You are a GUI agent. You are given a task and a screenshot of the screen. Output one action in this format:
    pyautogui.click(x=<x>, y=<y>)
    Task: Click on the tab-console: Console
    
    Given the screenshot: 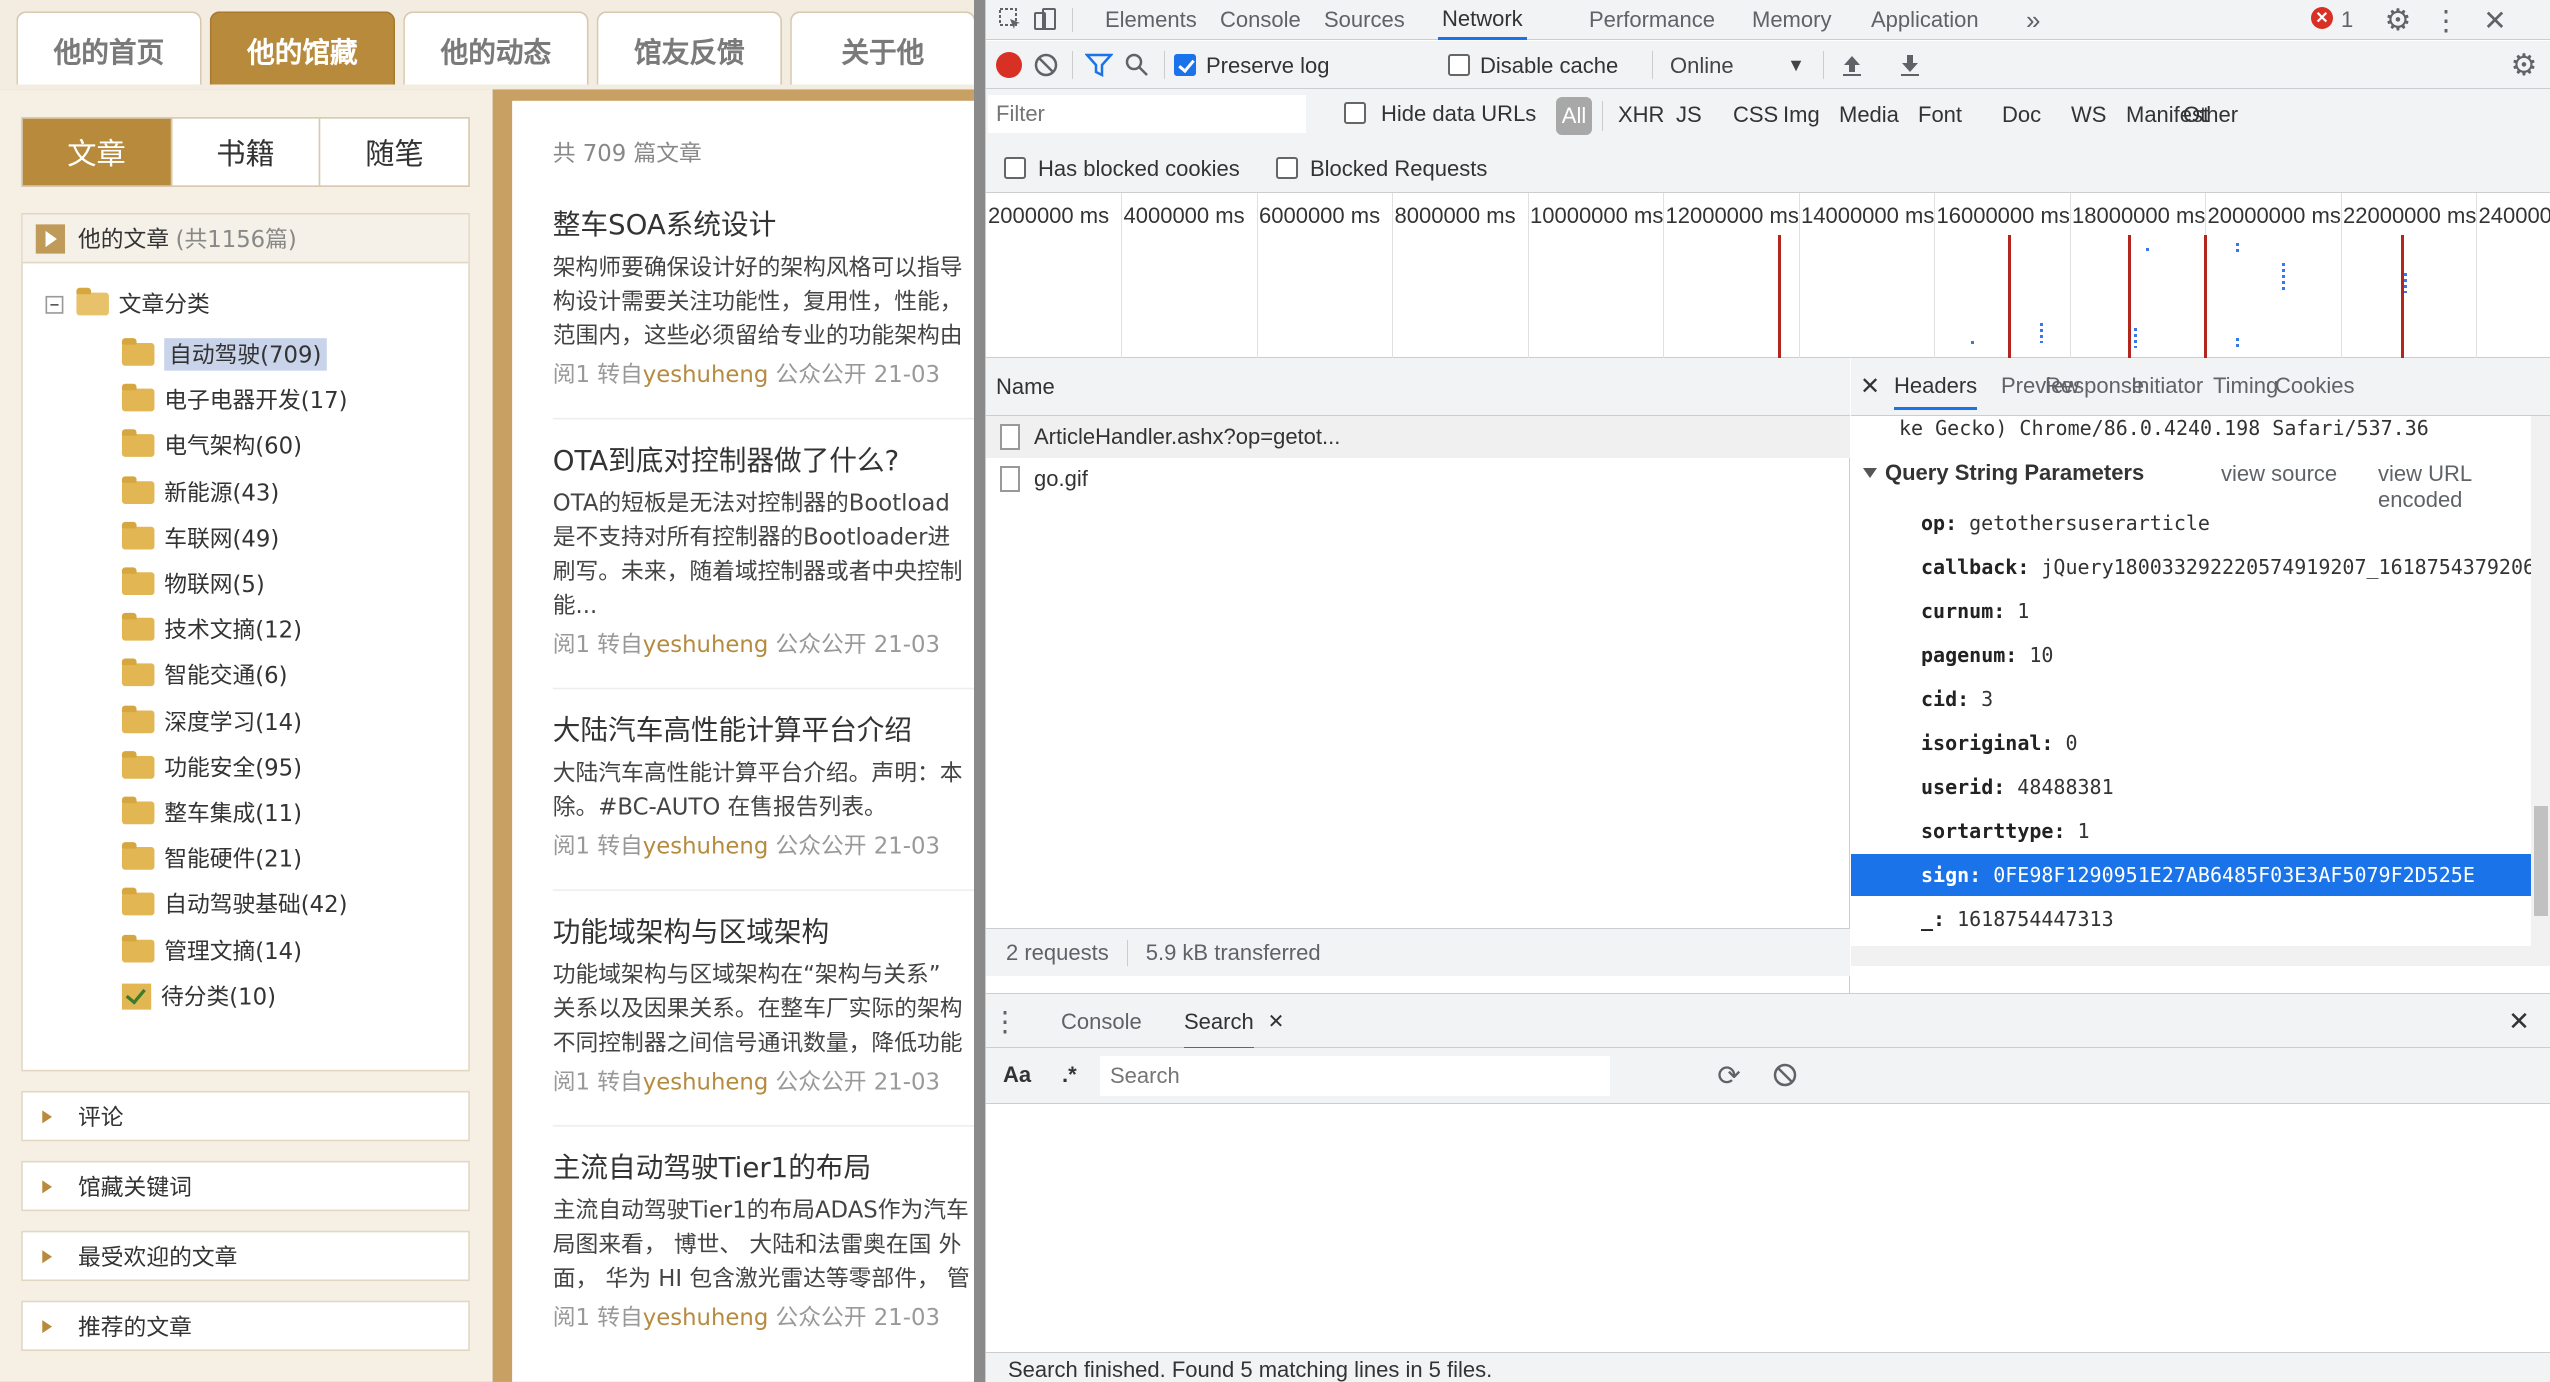 What is the action you would take?
    pyautogui.click(x=1260, y=20)
    